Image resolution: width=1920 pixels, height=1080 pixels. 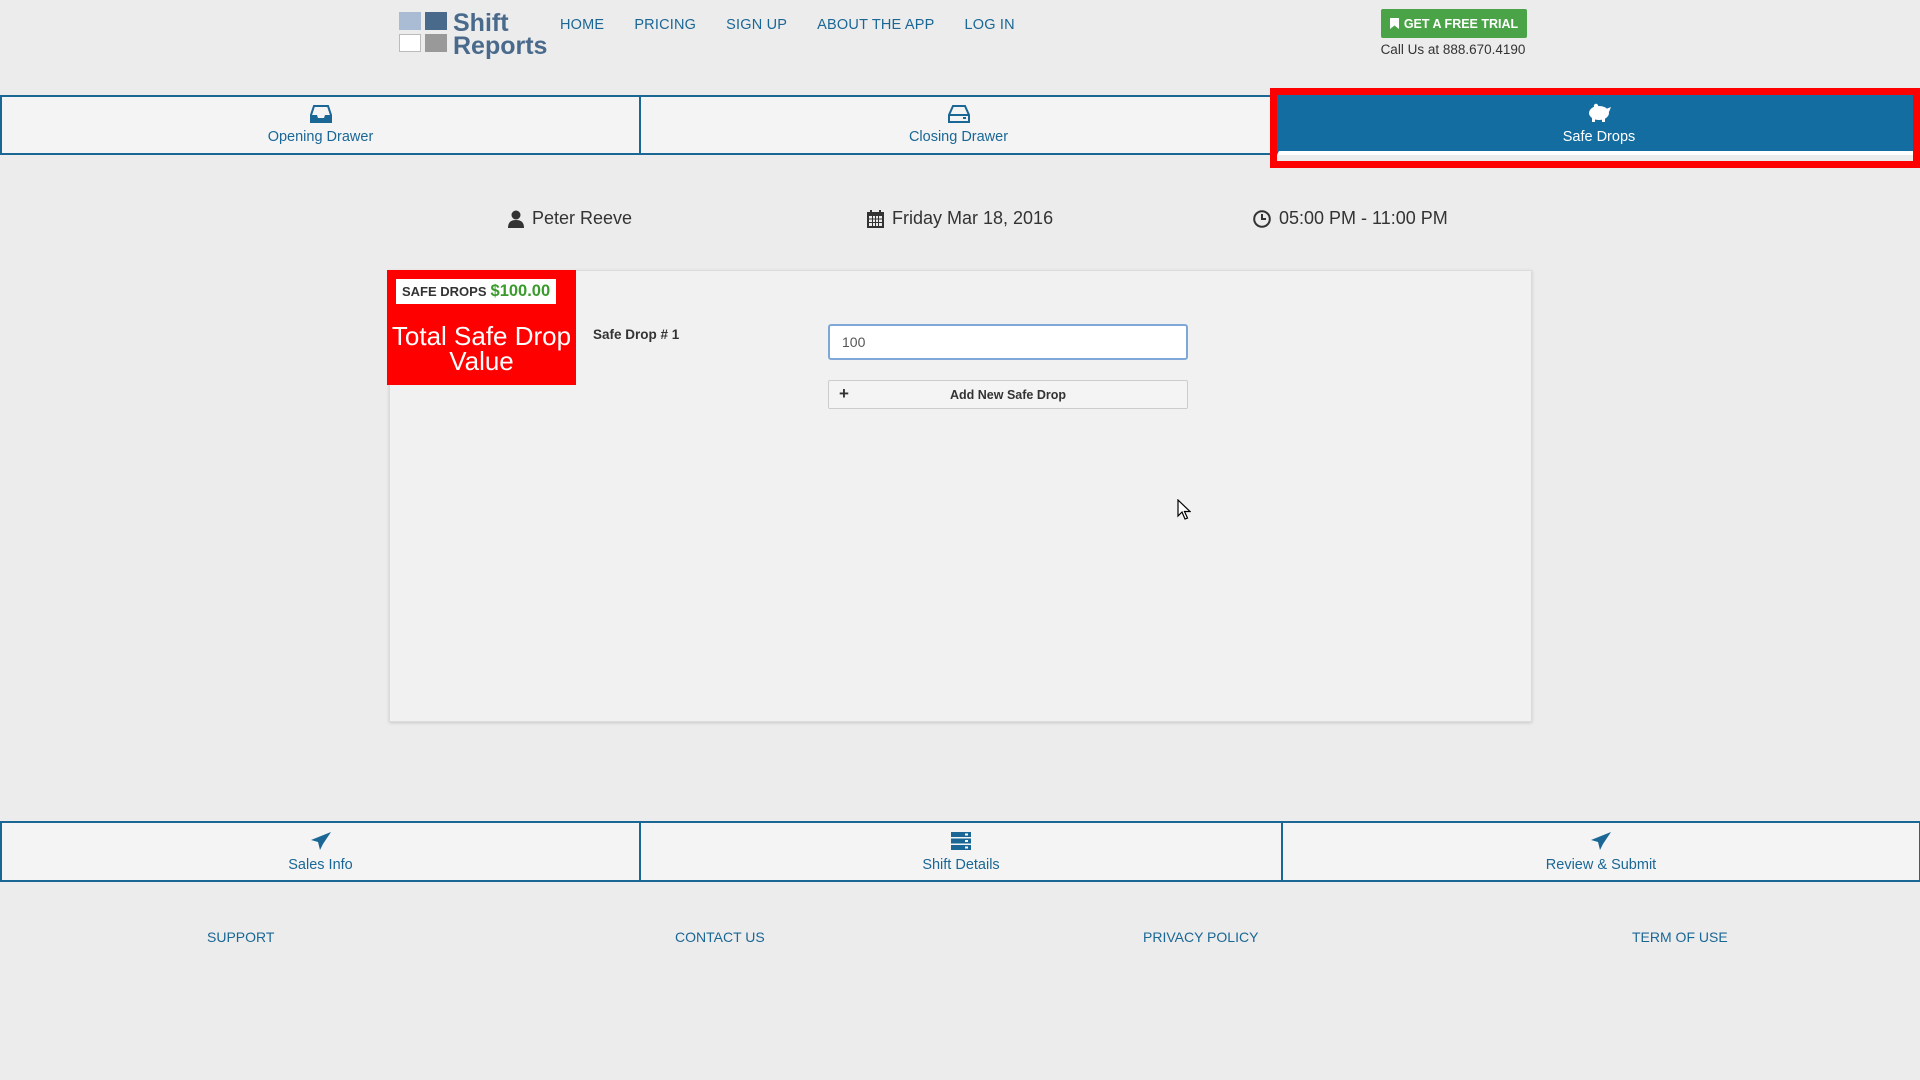 I want to click on footer-support-link: SUPPORT, so click(x=240, y=937).